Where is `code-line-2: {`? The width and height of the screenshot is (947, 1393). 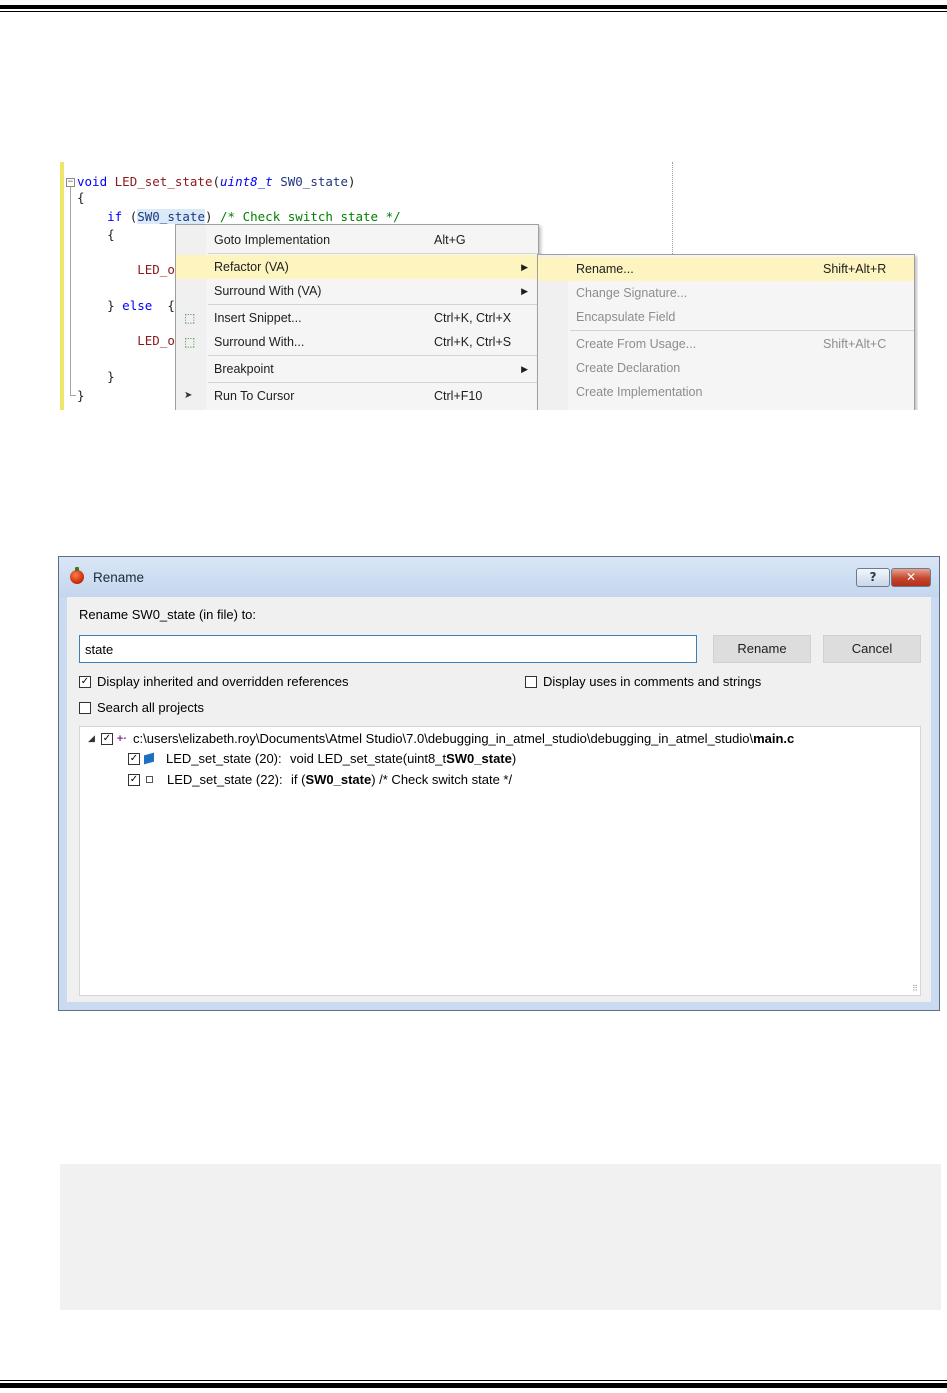 code-line-2: { is located at coordinates (81, 197).